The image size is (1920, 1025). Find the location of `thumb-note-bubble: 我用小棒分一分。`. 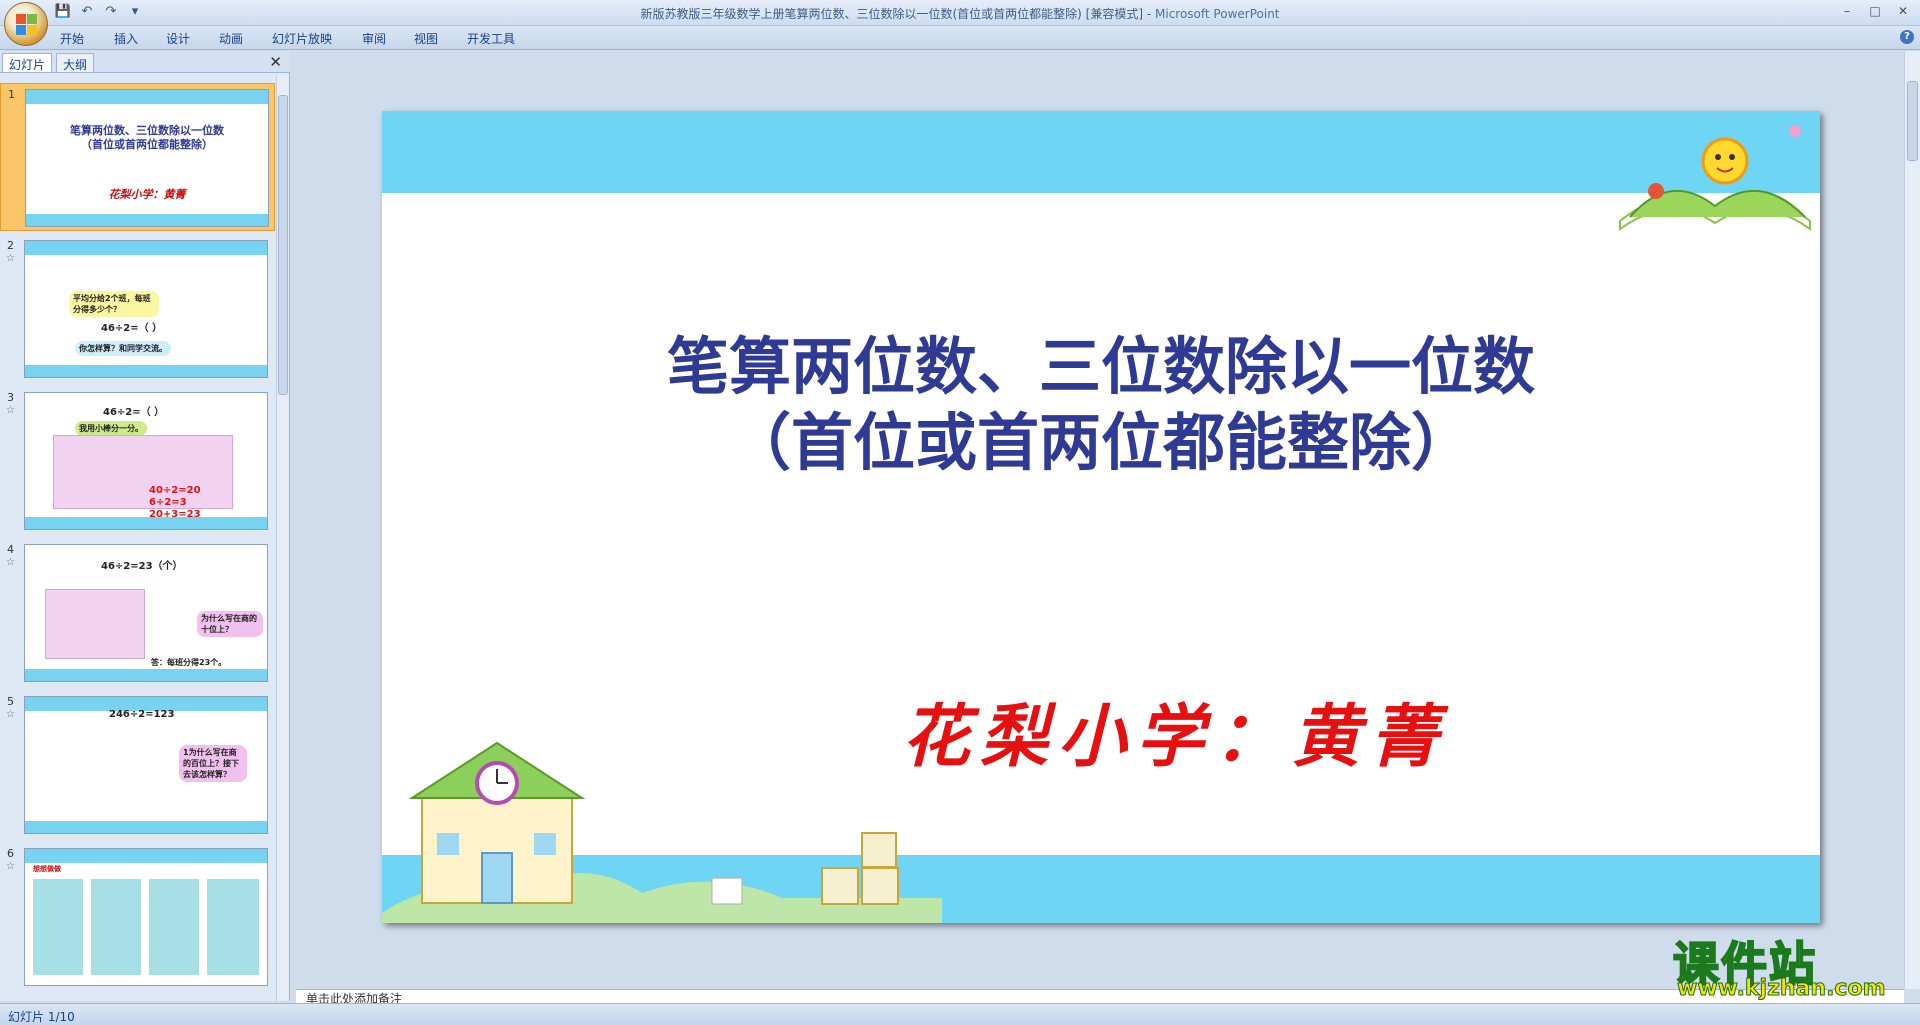

thumb-note-bubble: 我用小棒分一分。 is located at coordinates (111, 428).